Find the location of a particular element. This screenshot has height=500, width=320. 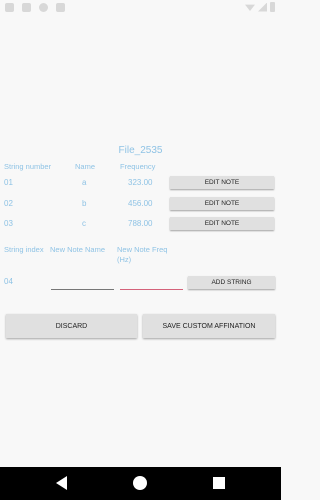

back-icon is located at coordinates (61, 483).